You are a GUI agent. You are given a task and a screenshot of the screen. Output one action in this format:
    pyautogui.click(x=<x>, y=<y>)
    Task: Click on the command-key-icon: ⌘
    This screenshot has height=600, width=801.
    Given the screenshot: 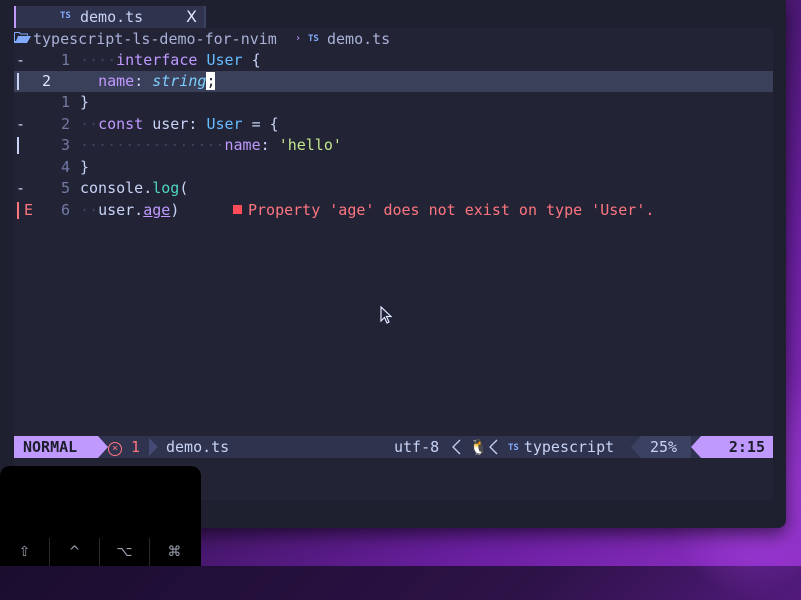 What is the action you would take?
    pyautogui.click(x=174, y=552)
    